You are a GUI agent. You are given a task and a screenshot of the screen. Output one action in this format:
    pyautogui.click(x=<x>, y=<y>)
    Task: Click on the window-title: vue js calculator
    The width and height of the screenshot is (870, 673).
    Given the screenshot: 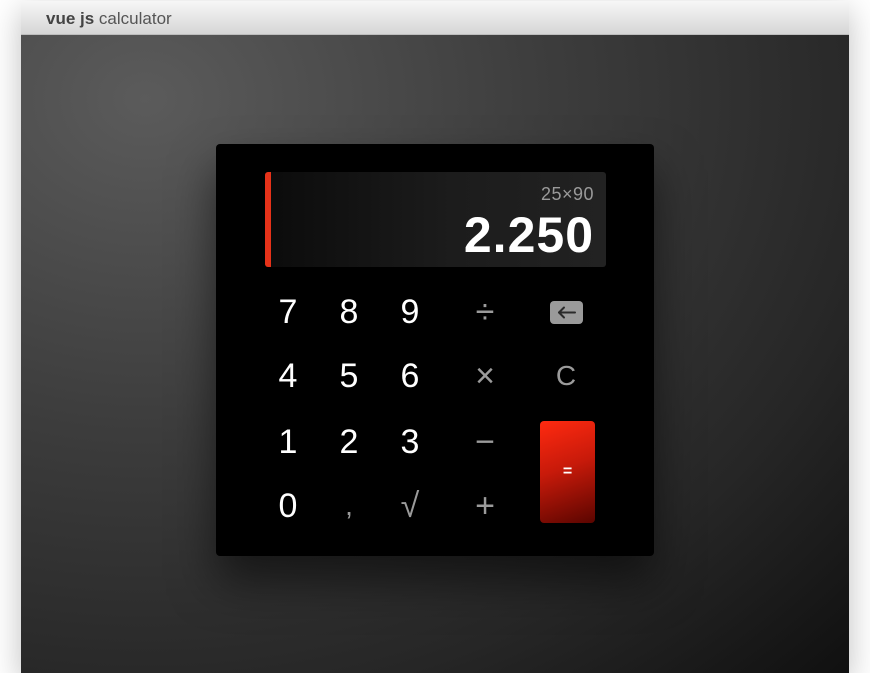 What is the action you would take?
    pyautogui.click(x=109, y=19)
    